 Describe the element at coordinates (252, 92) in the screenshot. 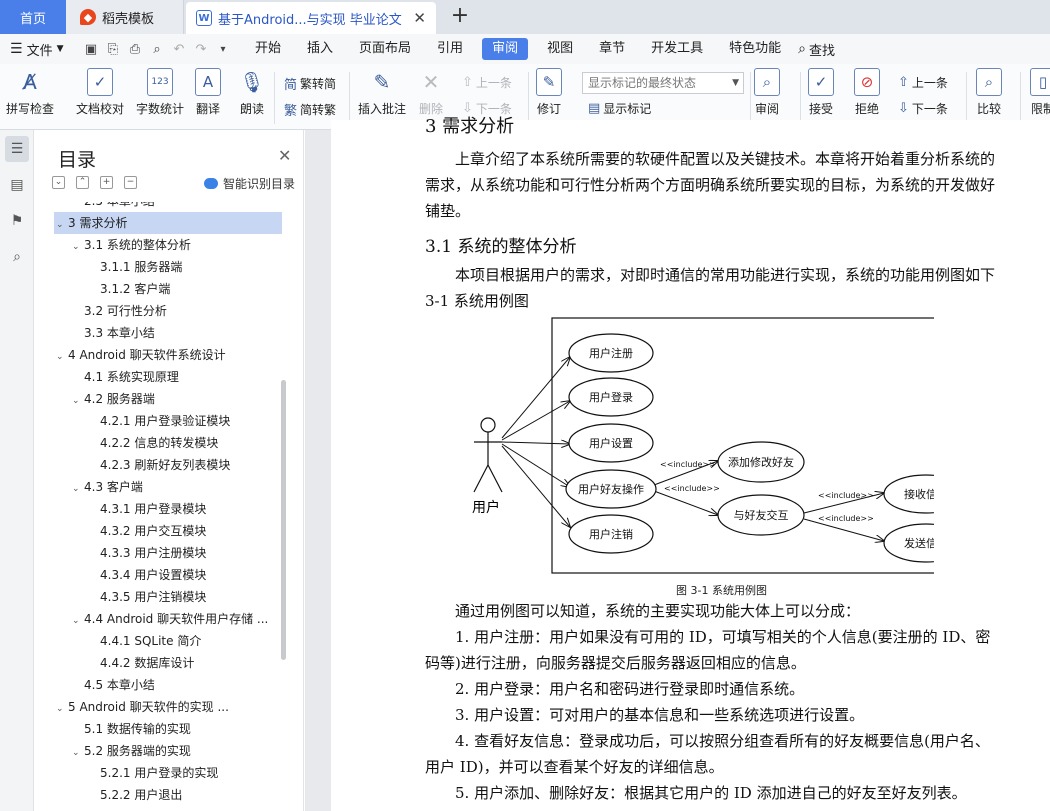

I see `read-aloud-button: 🎙 朗读` at that location.